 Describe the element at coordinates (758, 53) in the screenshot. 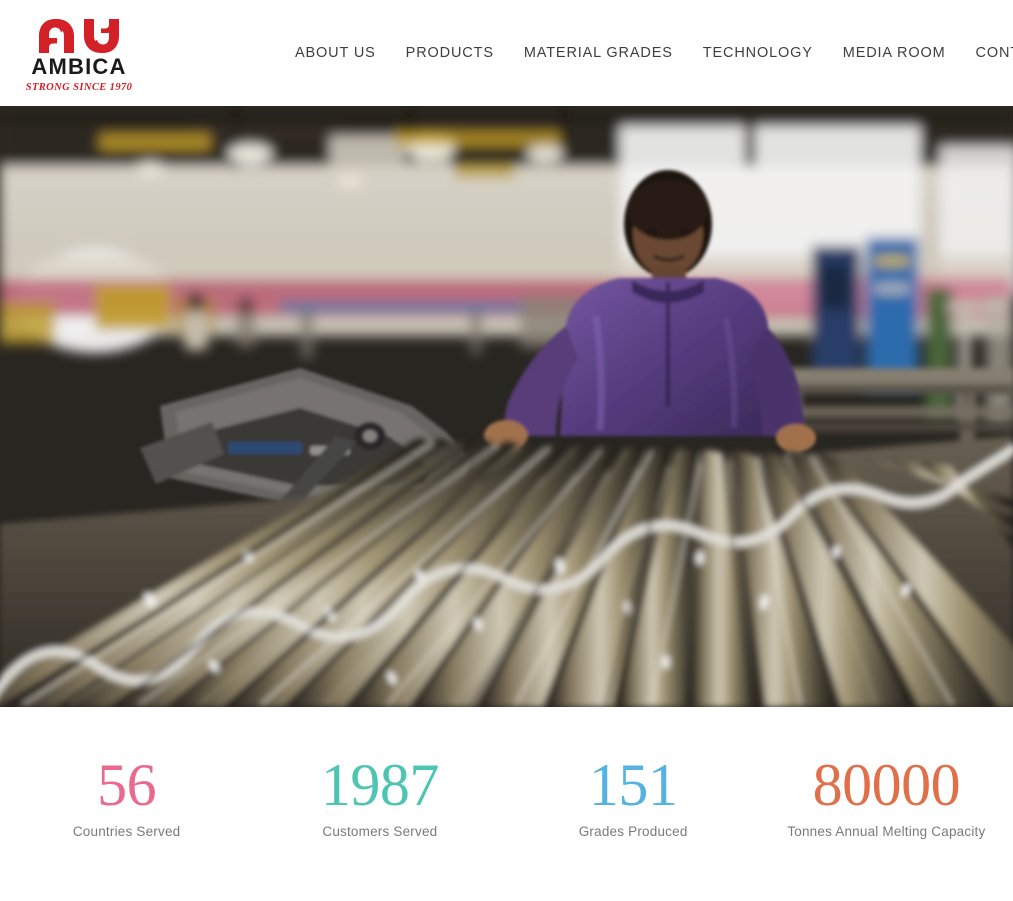

I see `nav-technology: TECHNOLOGY` at that location.